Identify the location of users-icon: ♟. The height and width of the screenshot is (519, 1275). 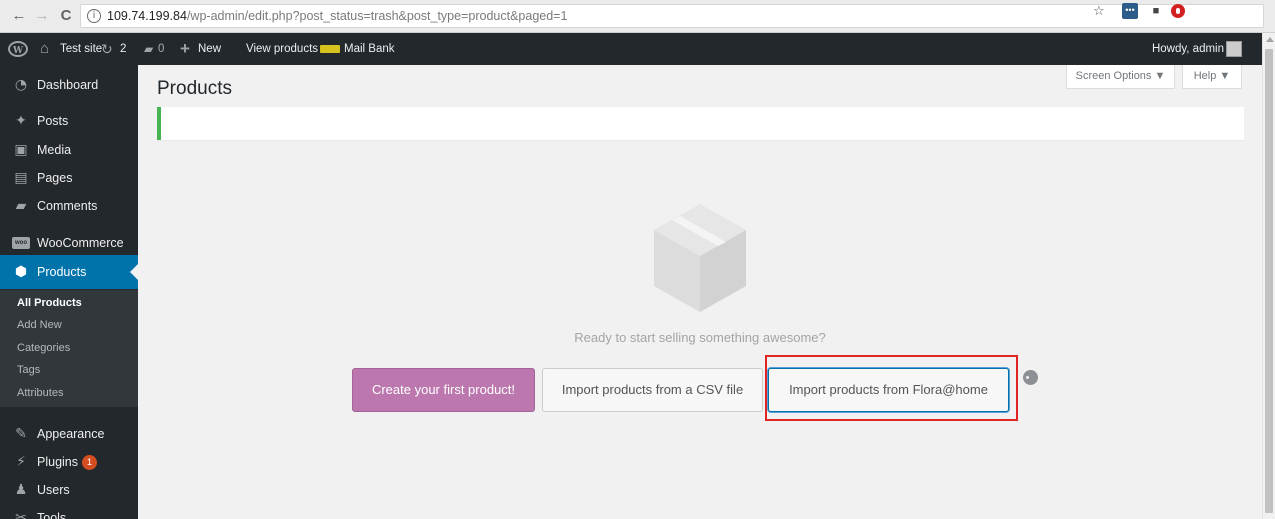
(21, 490).